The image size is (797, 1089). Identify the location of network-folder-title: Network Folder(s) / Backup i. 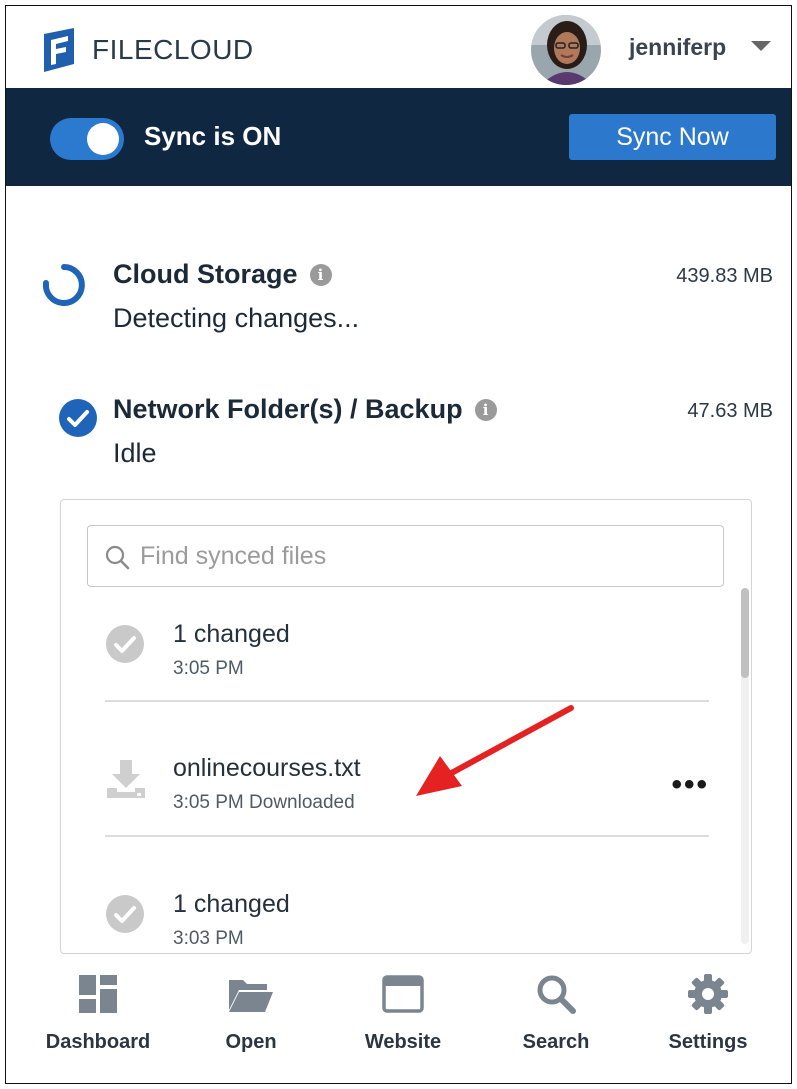
(305, 409).